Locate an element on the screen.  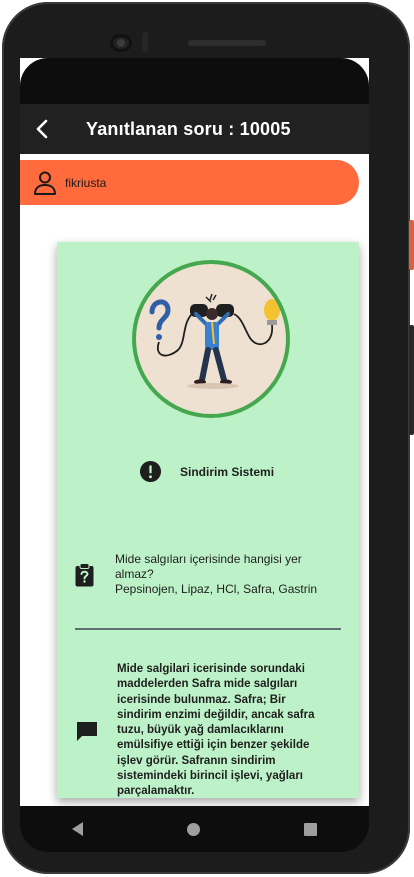
app-bar: Yanıtlanan soru : 10005 is located at coordinates (194, 129).